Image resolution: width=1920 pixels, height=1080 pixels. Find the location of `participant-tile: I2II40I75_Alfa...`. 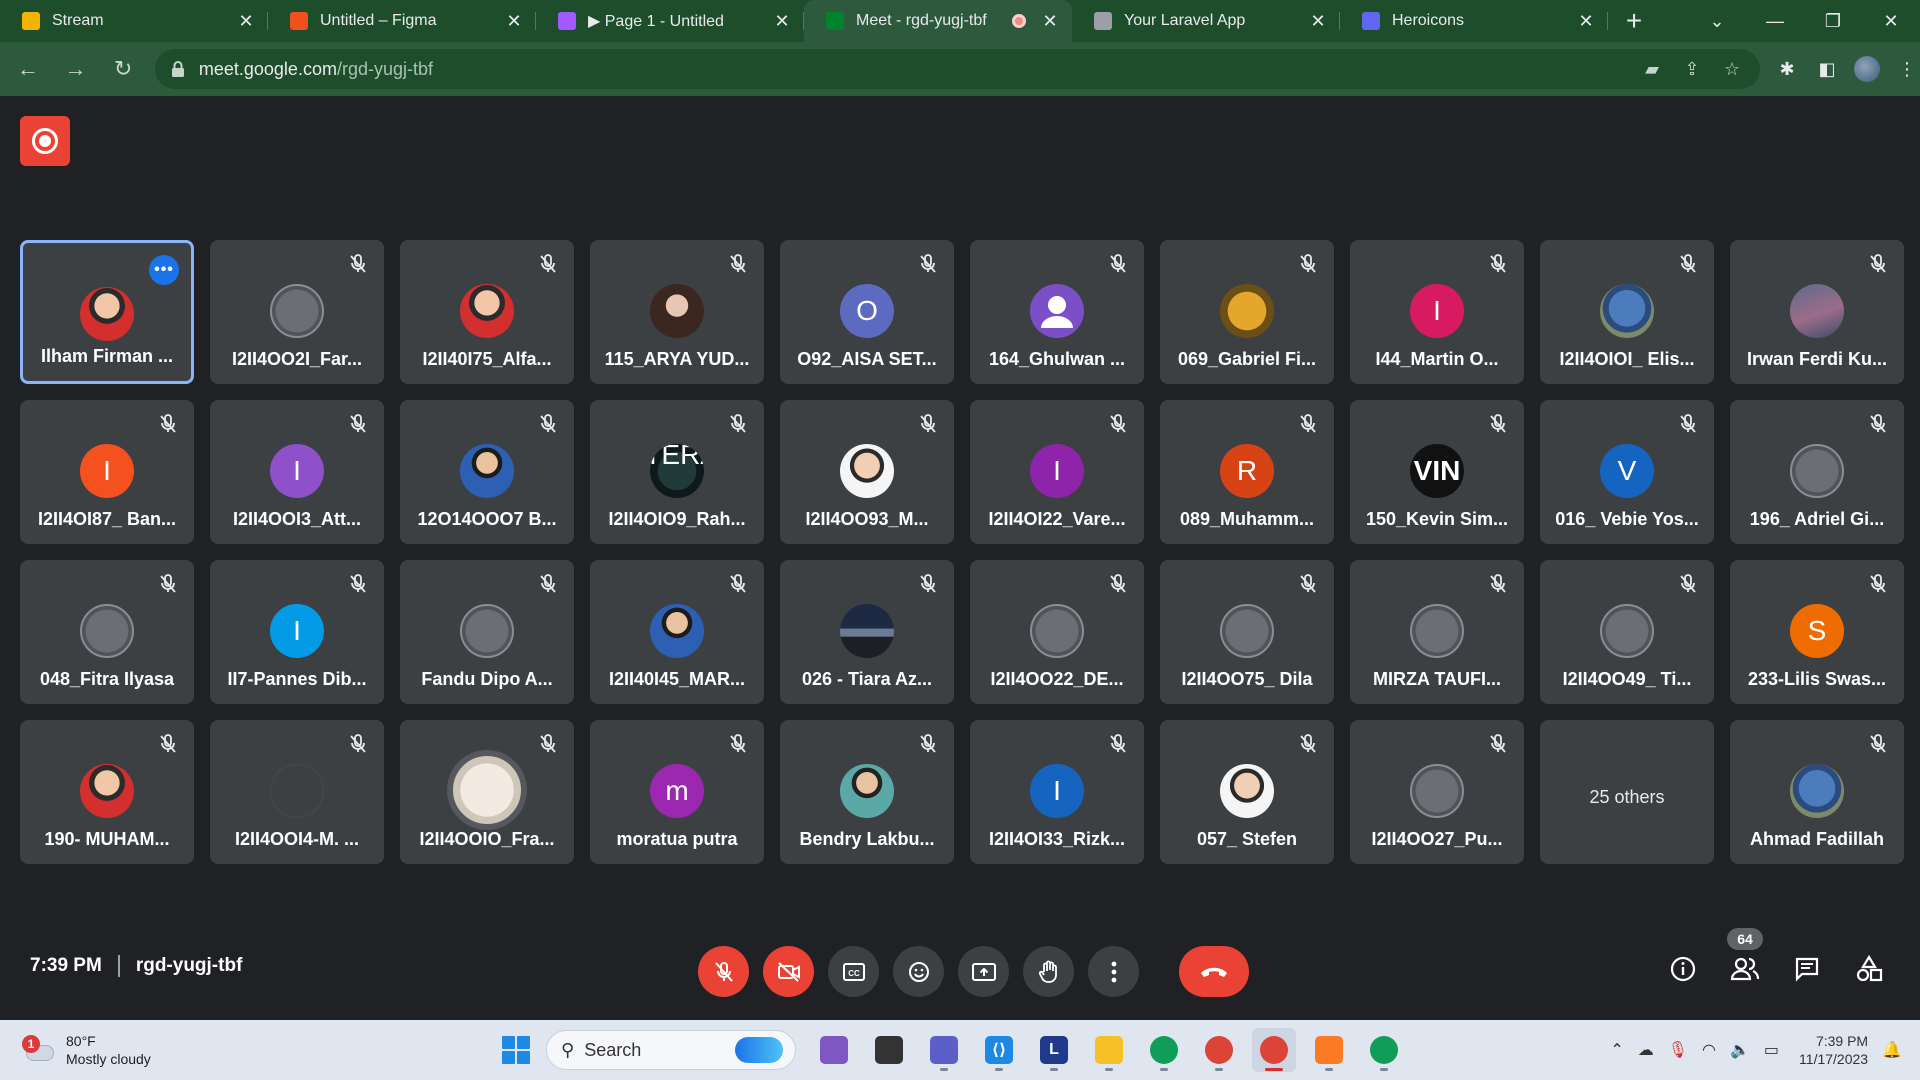

participant-tile: I2II40I75_Alfa... is located at coordinates (487, 312).